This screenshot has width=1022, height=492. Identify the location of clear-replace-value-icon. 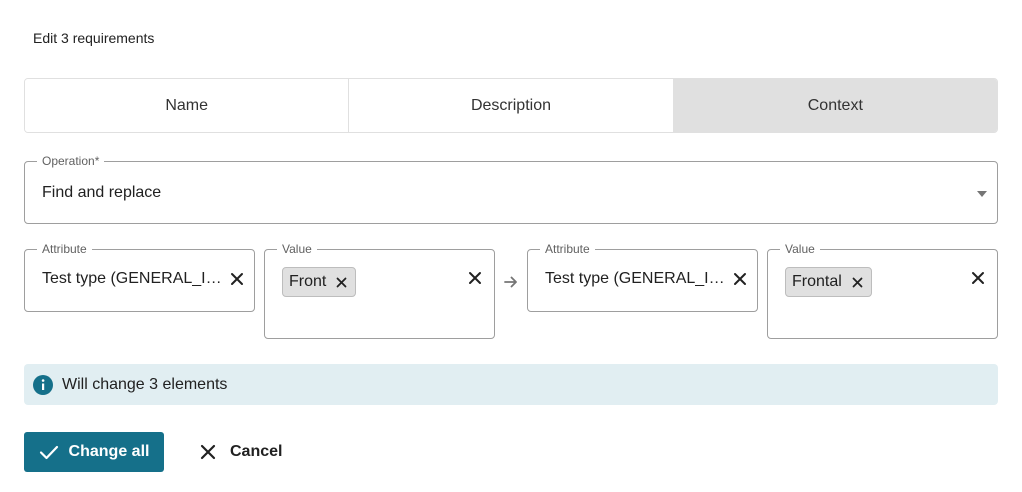
(978, 278).